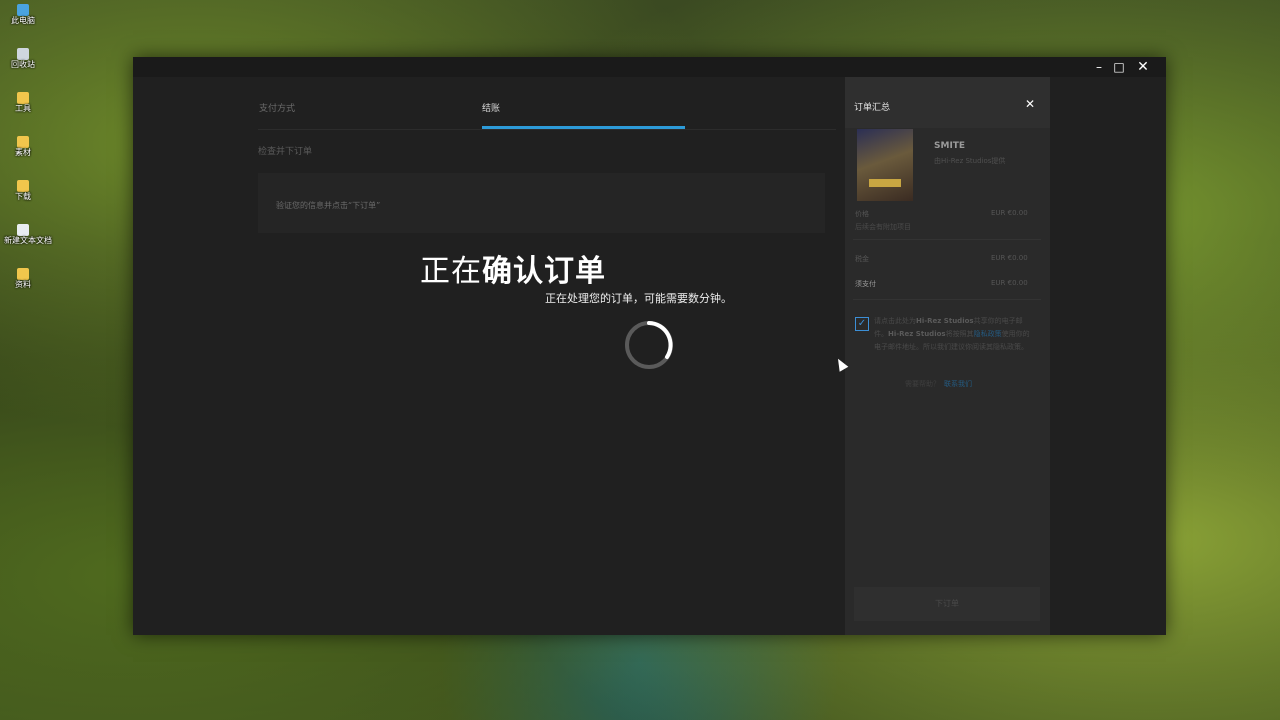 The image size is (1280, 720). What do you see at coordinates (947, 102) in the screenshot?
I see `summary-header: 订单汇总 ✕` at bounding box center [947, 102].